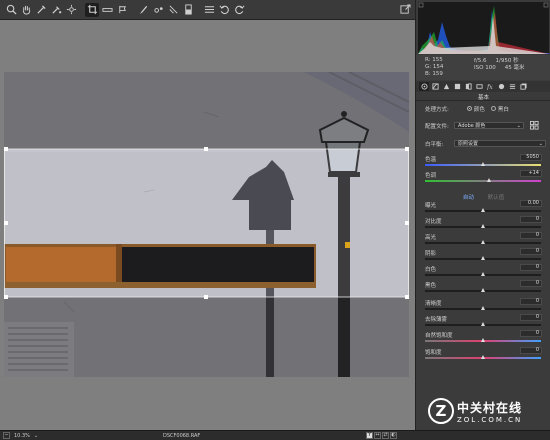 Image resolution: width=550 pixels, height=440 pixels. I want to click on treatment-bw-radio: 黑白, so click(499, 109).